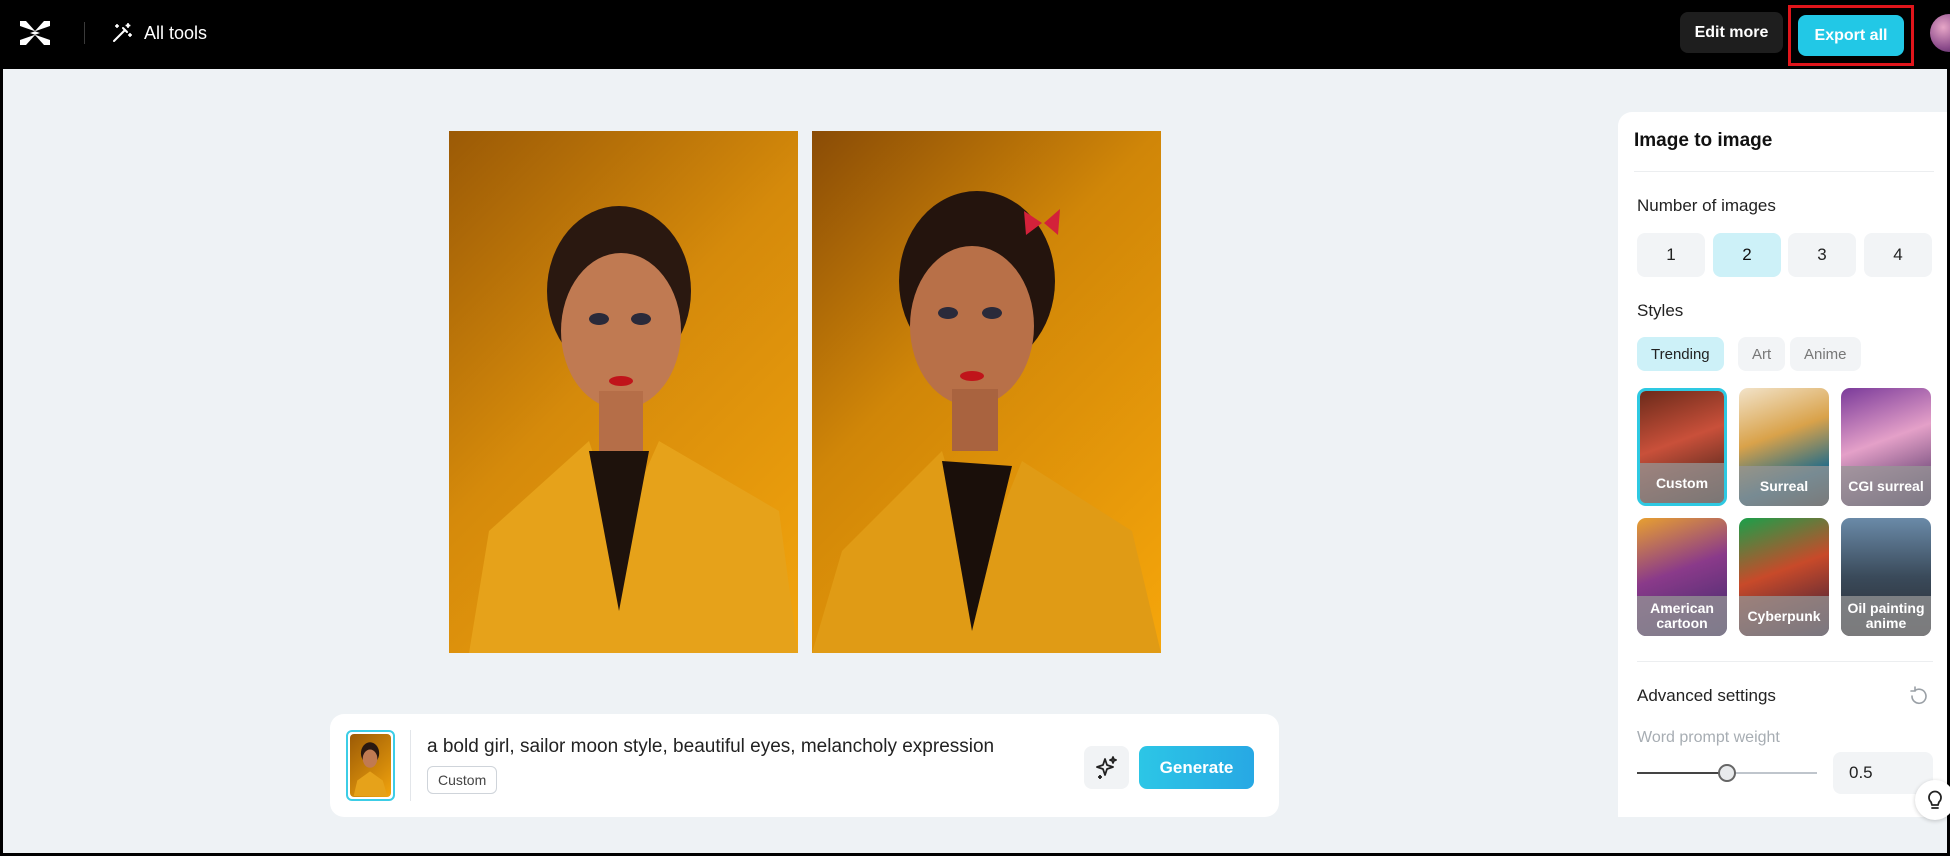 The width and height of the screenshot is (1950, 856). Describe the element at coordinates (122, 32) in the screenshot. I see `magic-wand-icon` at that location.